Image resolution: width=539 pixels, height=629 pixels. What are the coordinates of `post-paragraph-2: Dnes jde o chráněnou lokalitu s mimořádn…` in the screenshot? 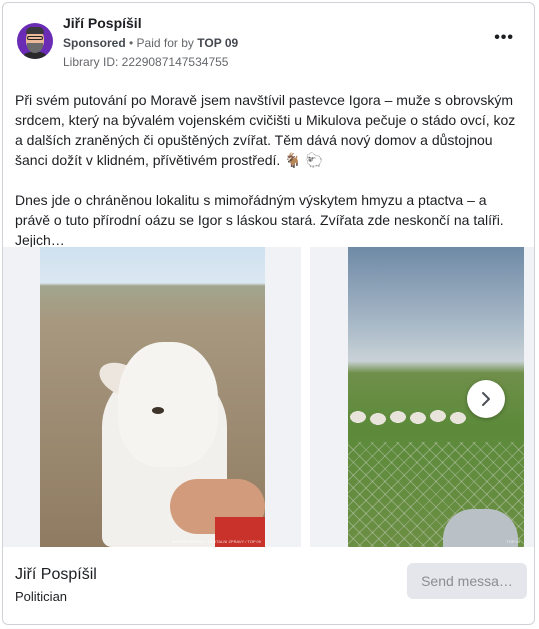 It's located at (259, 220).